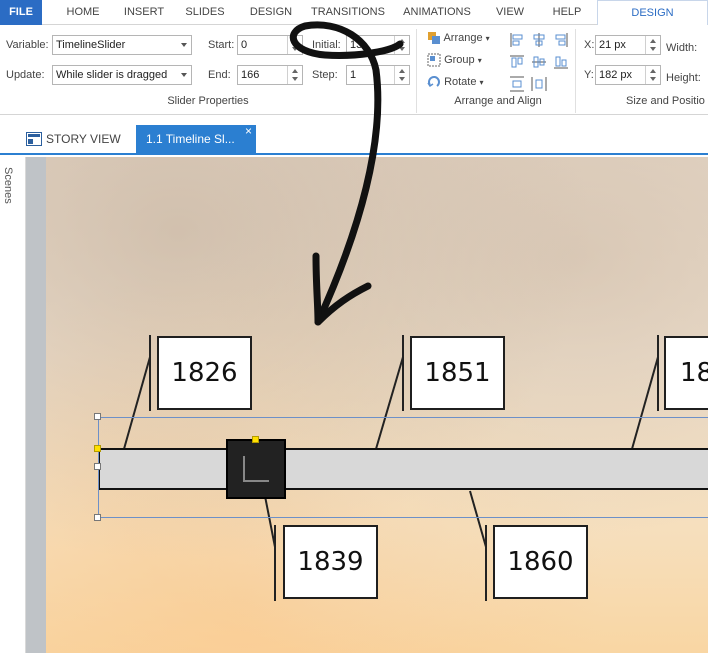 This screenshot has width=708, height=653. Describe the element at coordinates (567, 12) in the screenshot. I see `tab-help: HELP` at that location.